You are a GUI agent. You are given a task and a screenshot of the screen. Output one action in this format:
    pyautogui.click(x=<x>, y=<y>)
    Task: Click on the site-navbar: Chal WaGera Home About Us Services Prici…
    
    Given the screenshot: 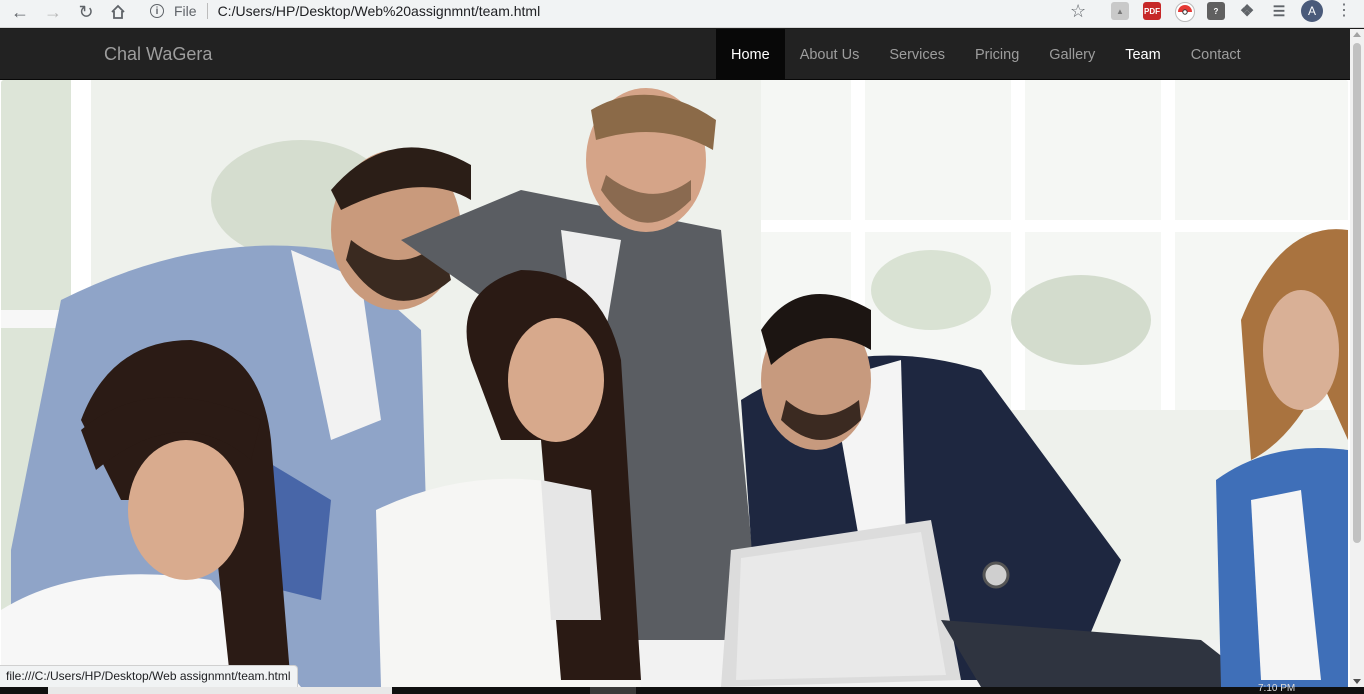 What is the action you would take?
    pyautogui.click(x=675, y=54)
    